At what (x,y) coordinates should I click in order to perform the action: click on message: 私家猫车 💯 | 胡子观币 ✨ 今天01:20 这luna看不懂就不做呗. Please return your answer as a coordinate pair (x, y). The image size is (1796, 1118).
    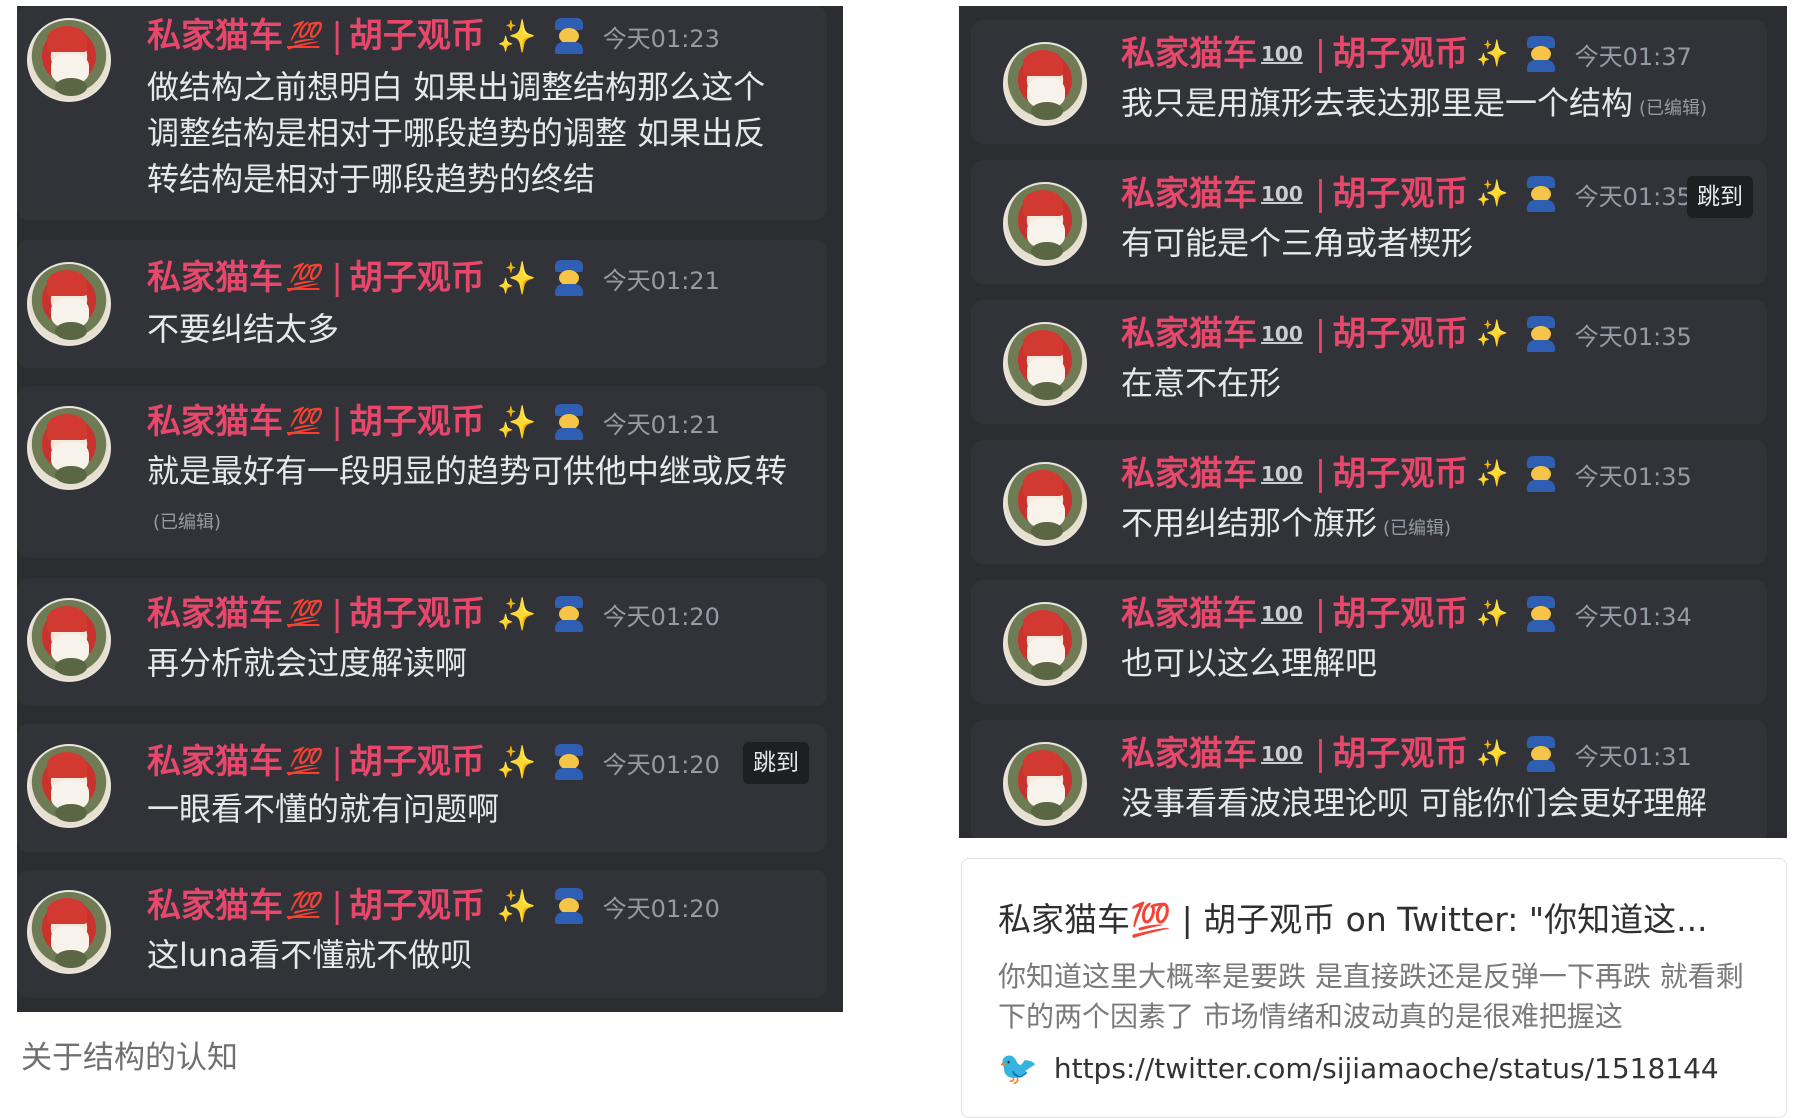
    Looking at the image, I should click on (422, 934).